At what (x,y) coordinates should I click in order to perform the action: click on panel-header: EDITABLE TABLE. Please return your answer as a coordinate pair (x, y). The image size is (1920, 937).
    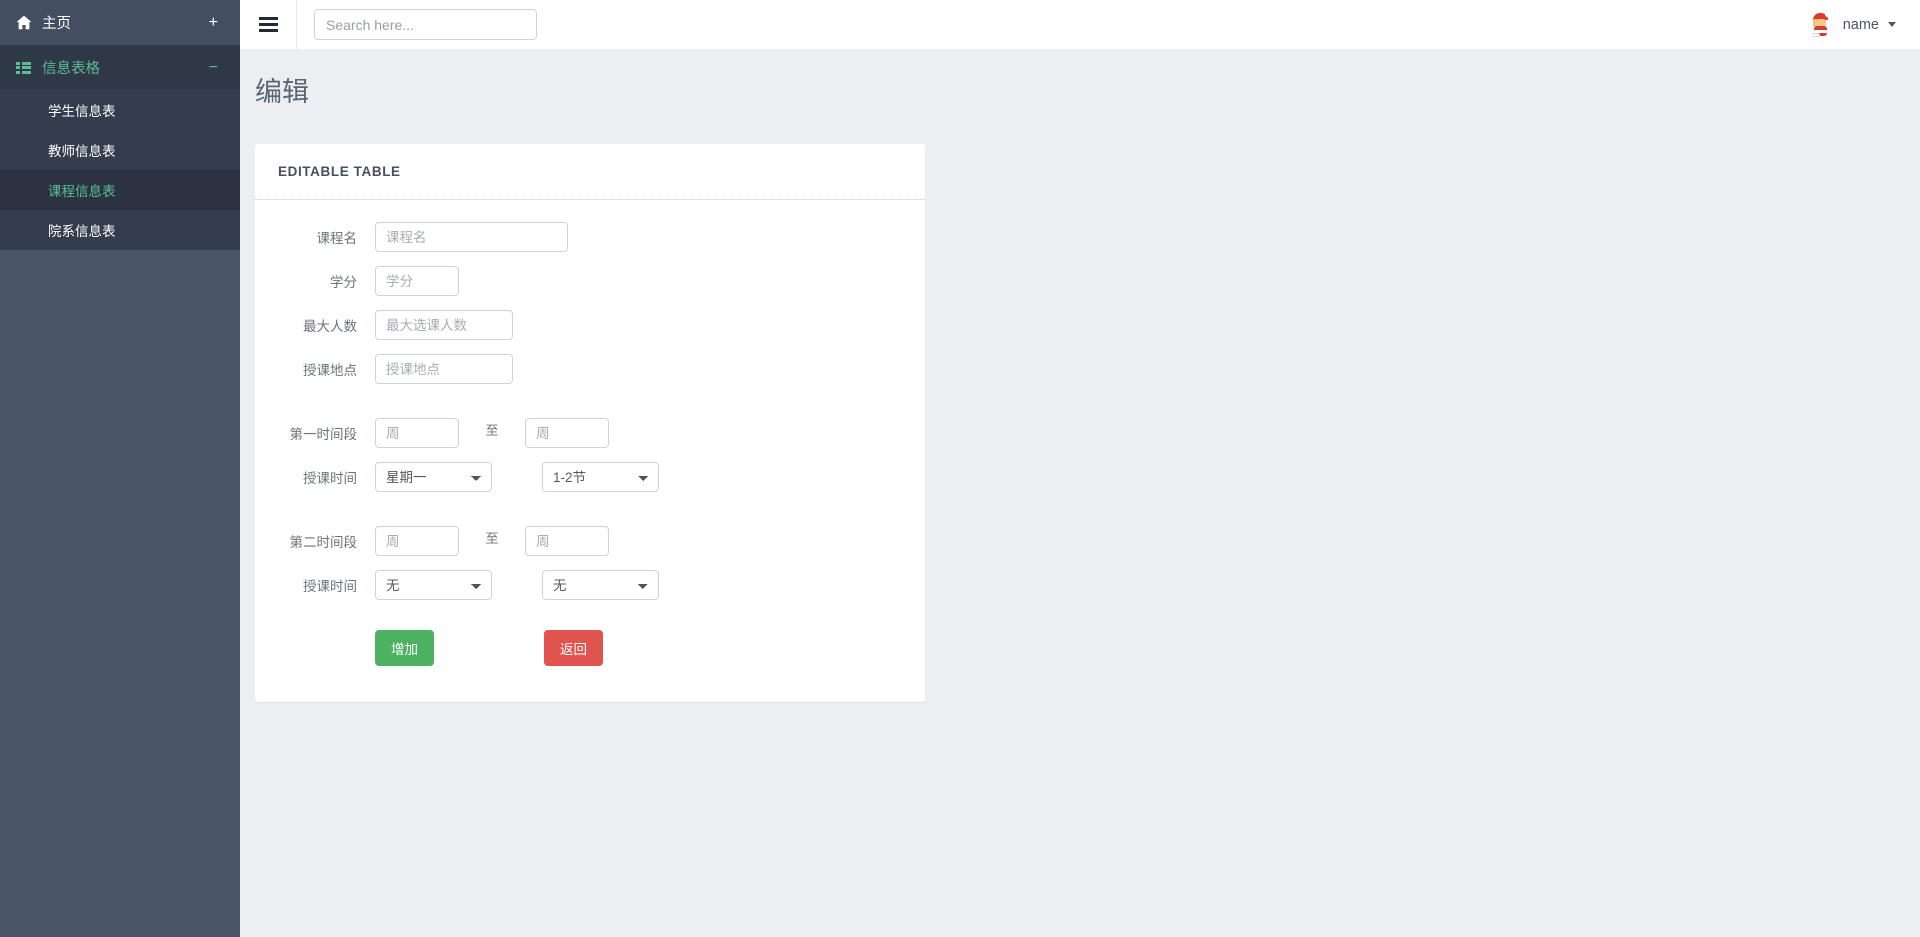
    Looking at the image, I should click on (590, 172).